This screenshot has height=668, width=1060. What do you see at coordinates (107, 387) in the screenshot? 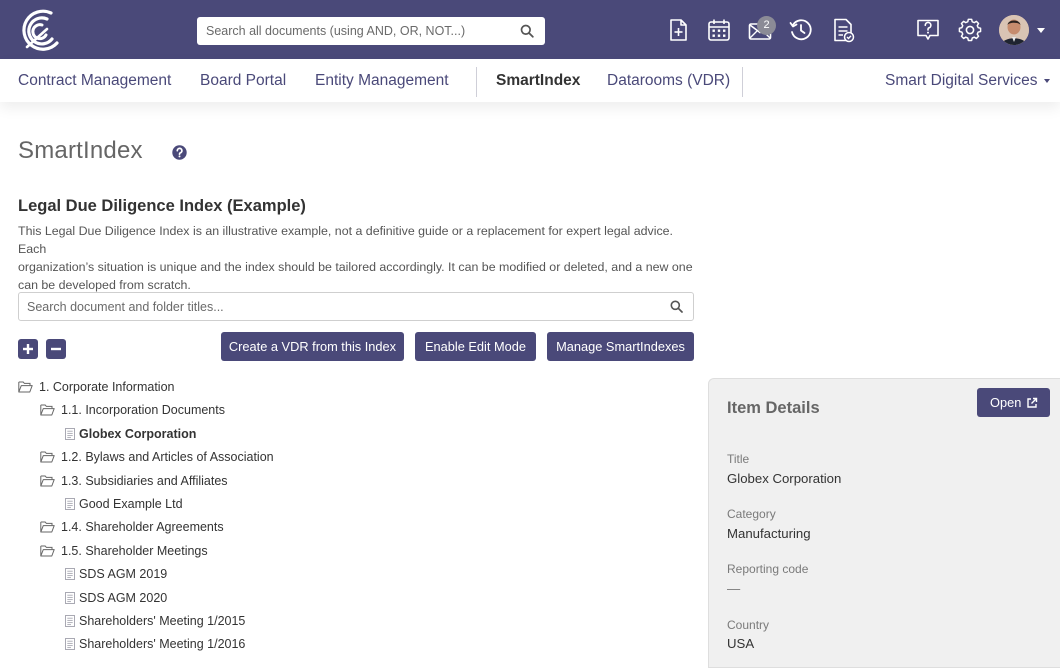
I see `tree-item-label: 1. Corporate Information` at bounding box center [107, 387].